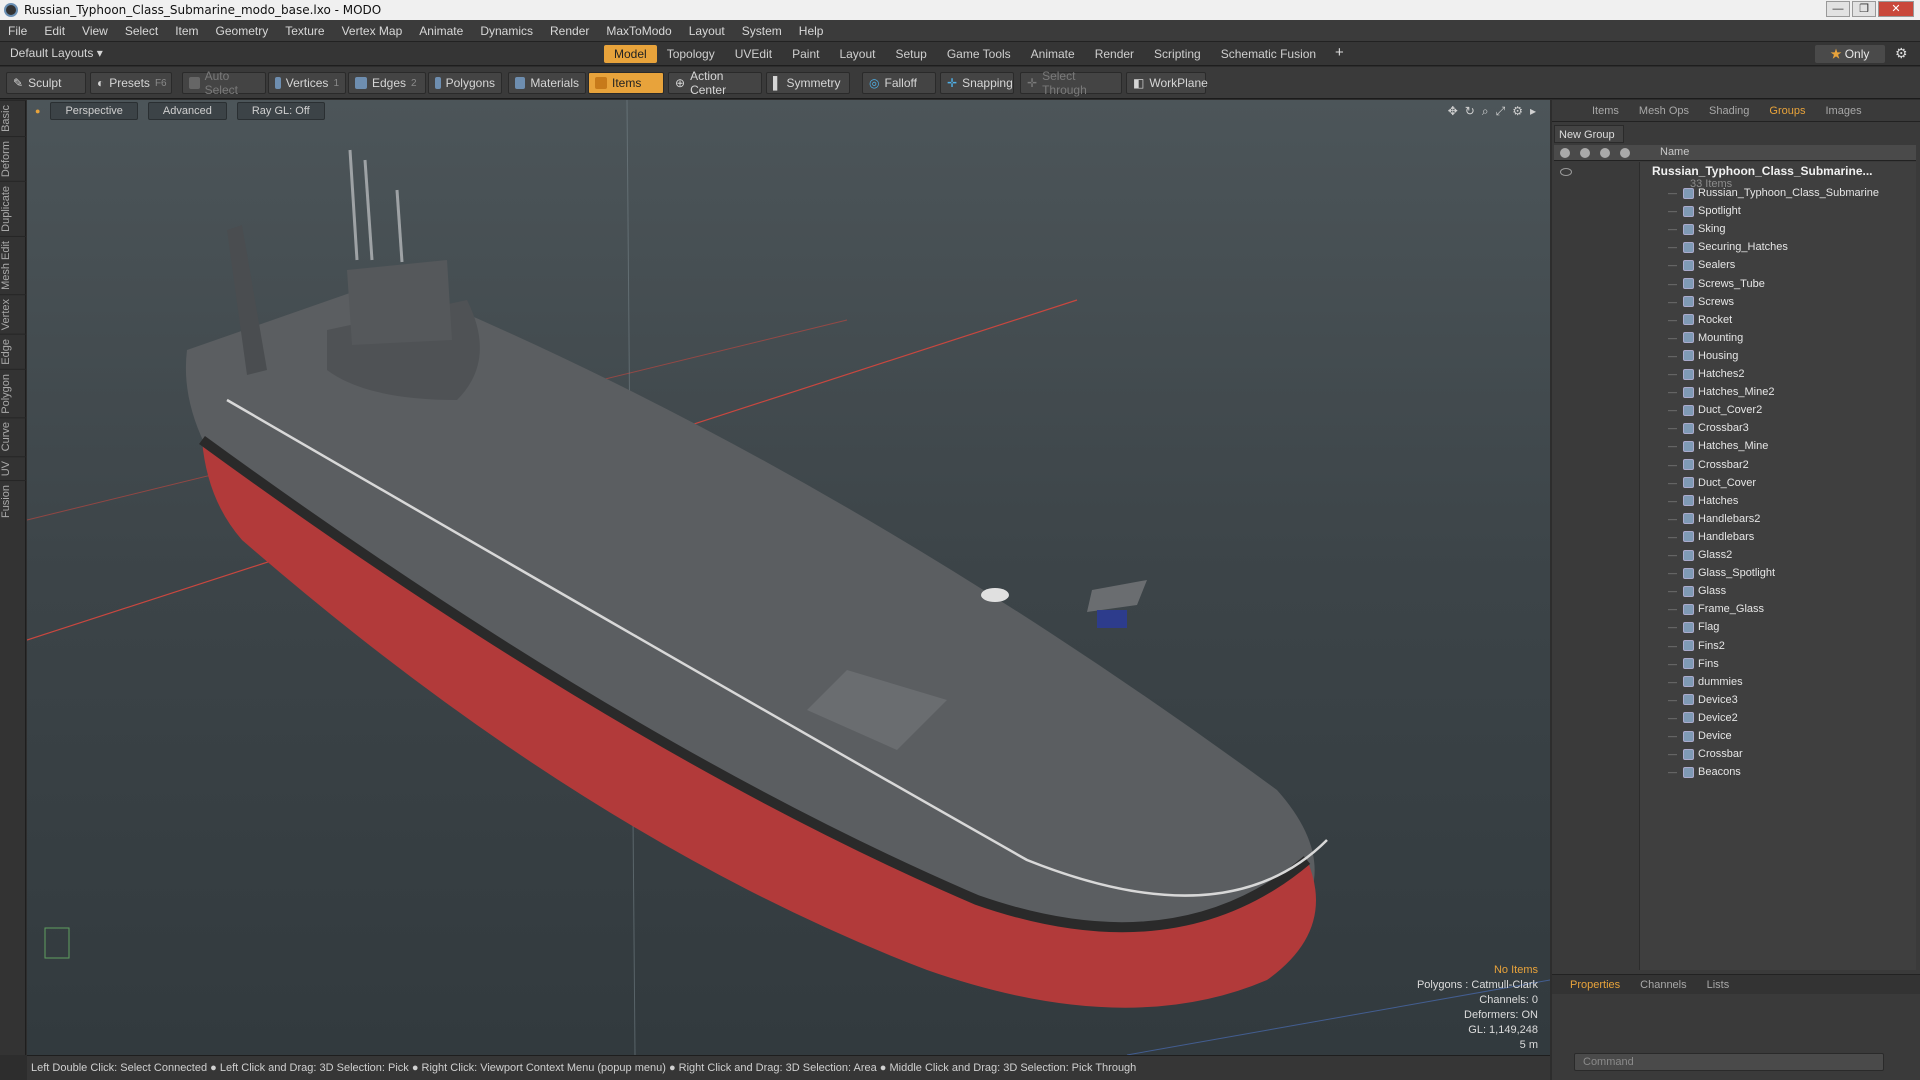  What do you see at coordinates (1787, 111) in the screenshot?
I see `tab-groups: Groups` at bounding box center [1787, 111].